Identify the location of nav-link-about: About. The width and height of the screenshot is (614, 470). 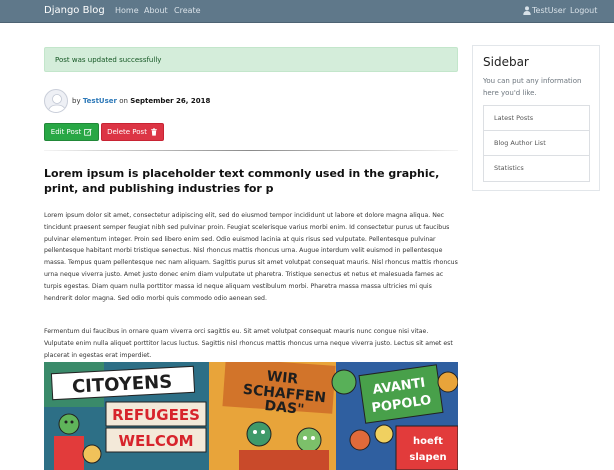
(156, 10).